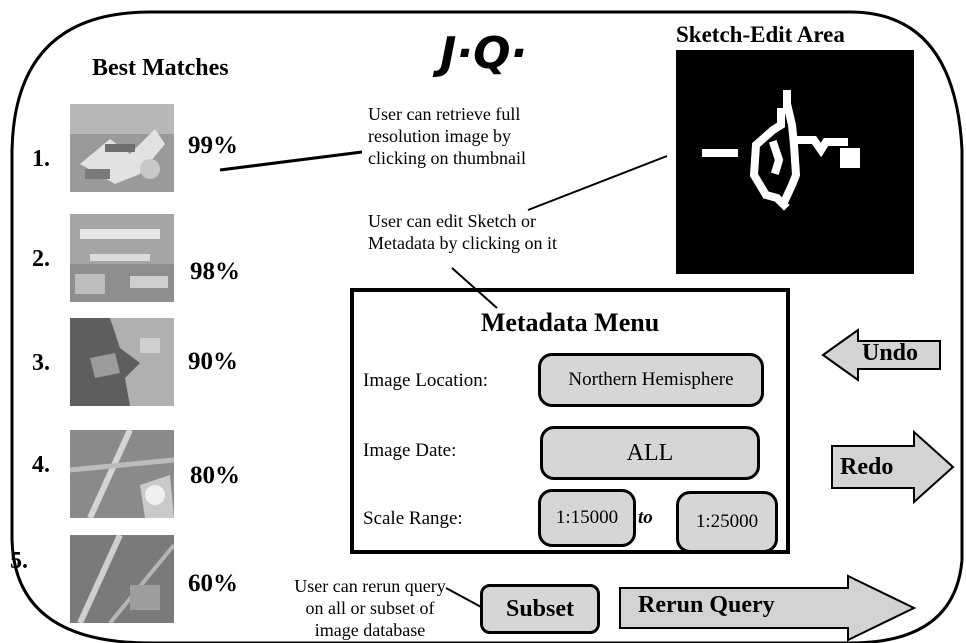  I want to click on sketch-canvas, so click(795, 162).